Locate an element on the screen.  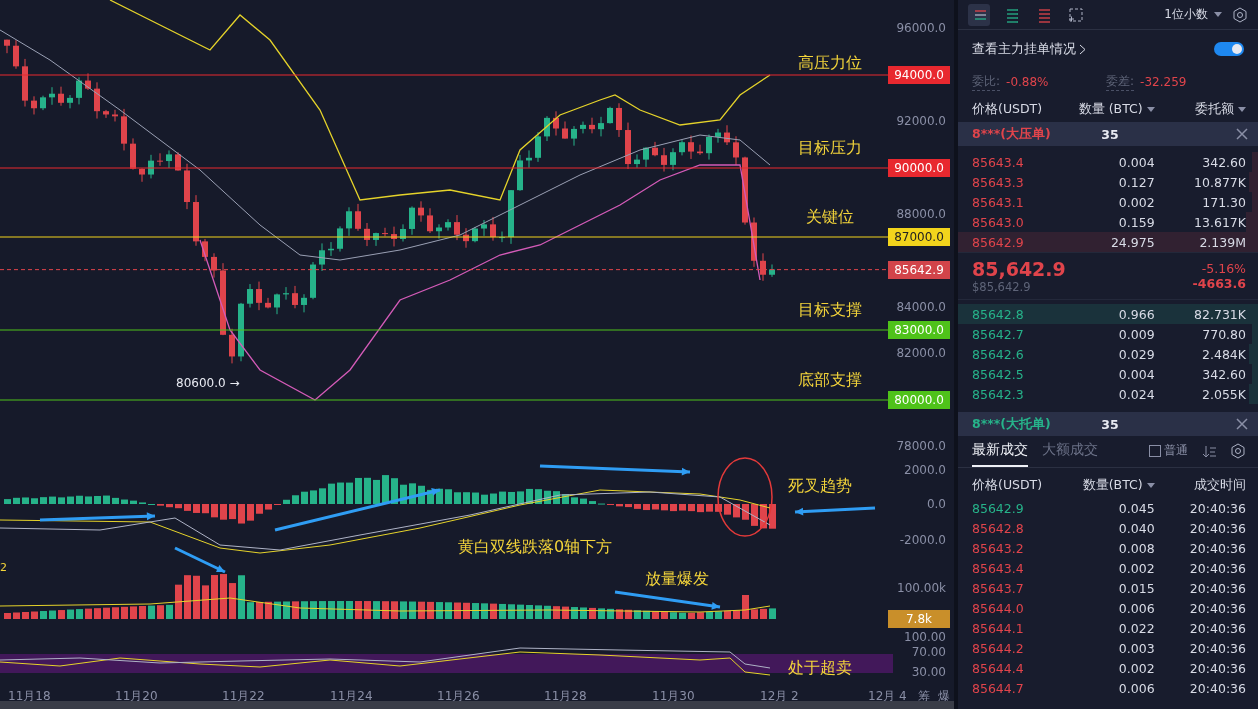
quantity-cell-text: 0.022 is located at coordinates (1136, 628).